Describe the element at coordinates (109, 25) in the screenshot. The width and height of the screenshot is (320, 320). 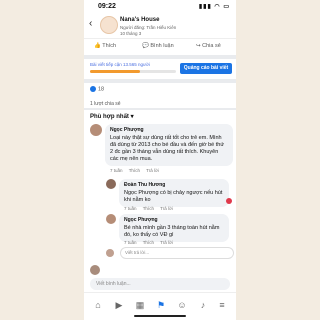
I see `page-avatar` at that location.